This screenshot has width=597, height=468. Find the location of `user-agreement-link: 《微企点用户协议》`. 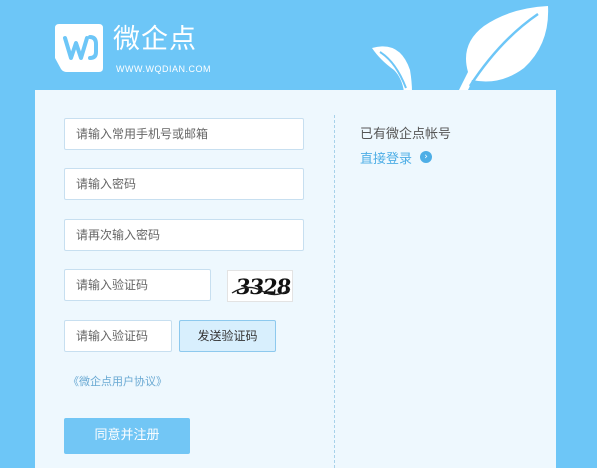

user-agreement-link: 《微企点用户协议》 is located at coordinates (117, 381).